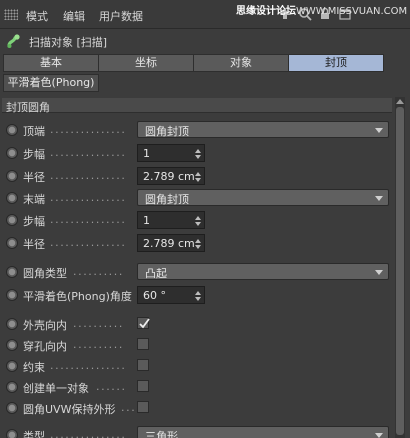 Image resolution: width=410 pixels, height=438 pixels. Describe the element at coordinates (51, 83) in the screenshot. I see `tab-phong: 平滑着色(Phong)` at that location.